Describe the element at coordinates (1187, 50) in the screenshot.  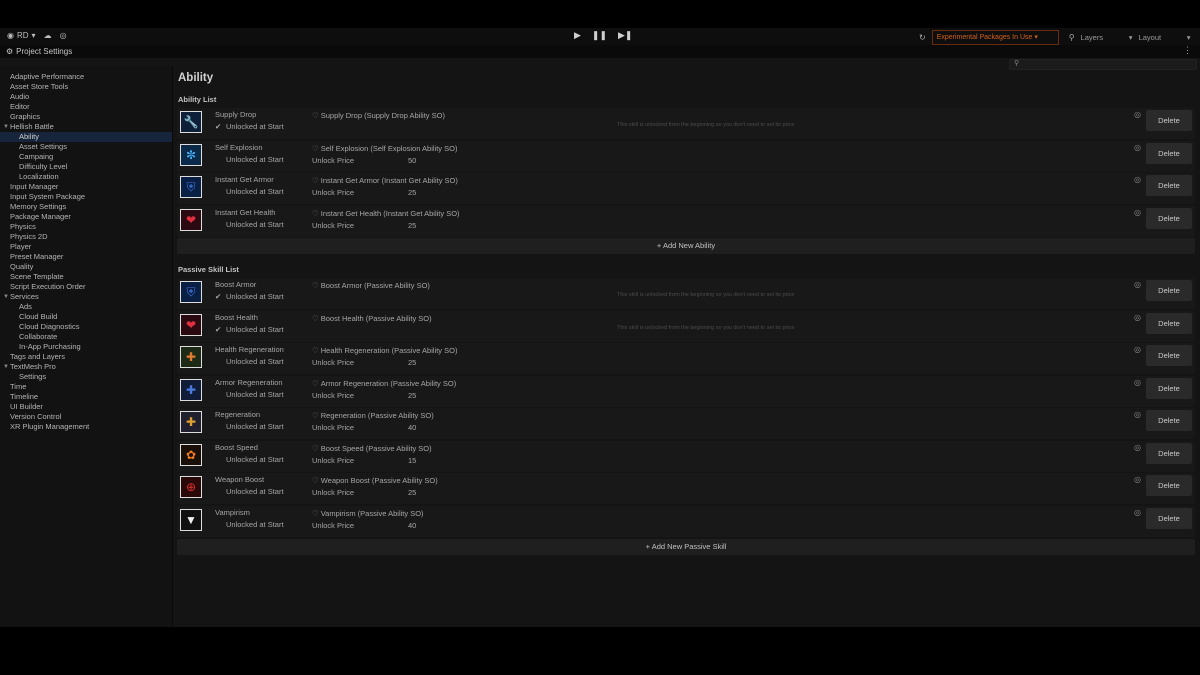
I see `window-menu-icon: ⋮` at that location.